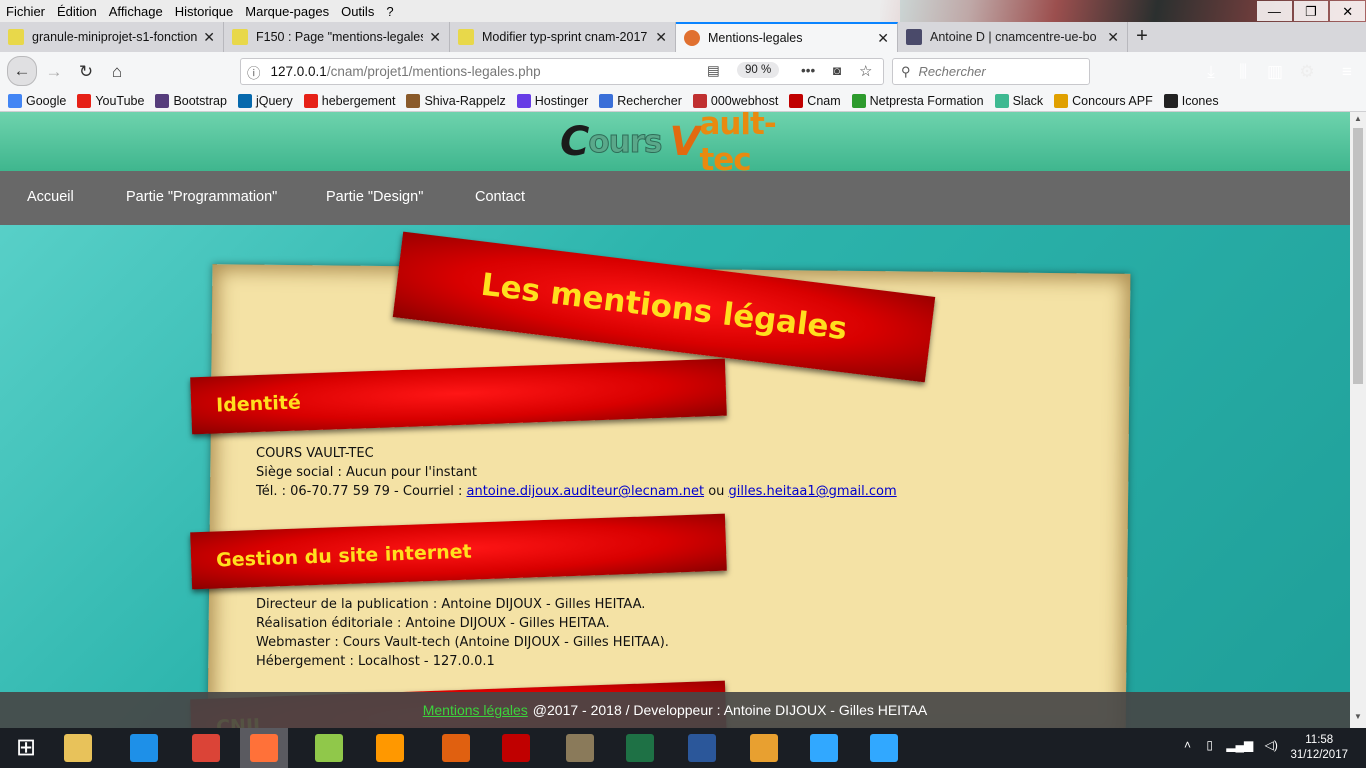  What do you see at coordinates (329, 748) in the screenshot?
I see `taskbar-app-notepad-` at bounding box center [329, 748].